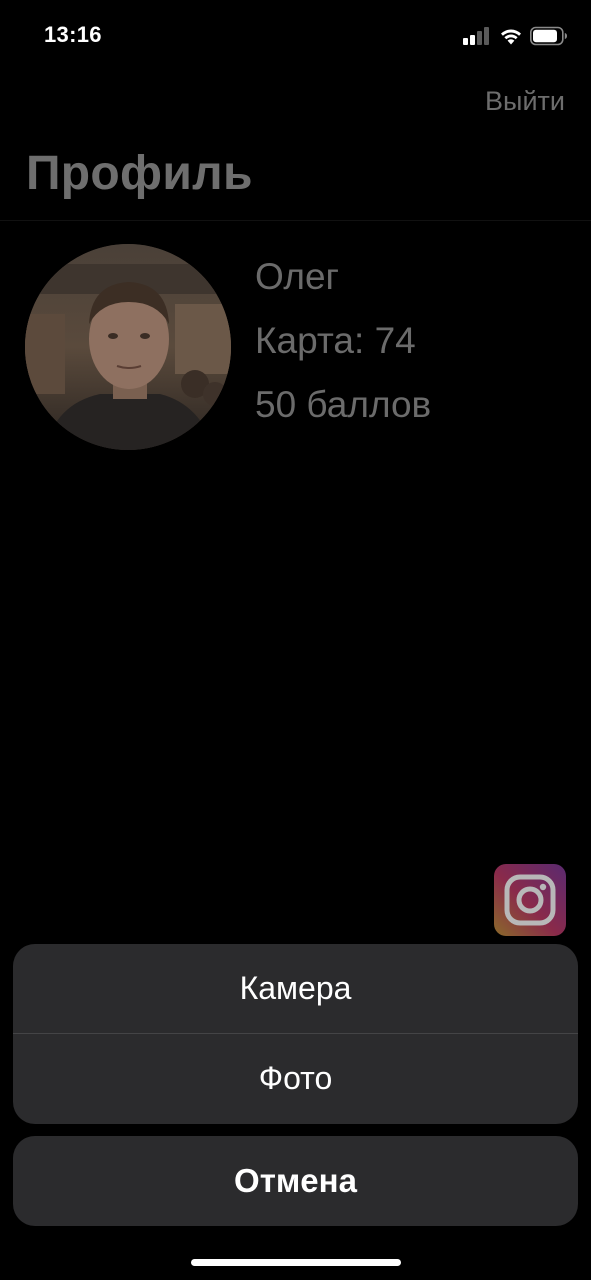 The width and height of the screenshot is (591, 1280). I want to click on avatar-photo, so click(128, 347).